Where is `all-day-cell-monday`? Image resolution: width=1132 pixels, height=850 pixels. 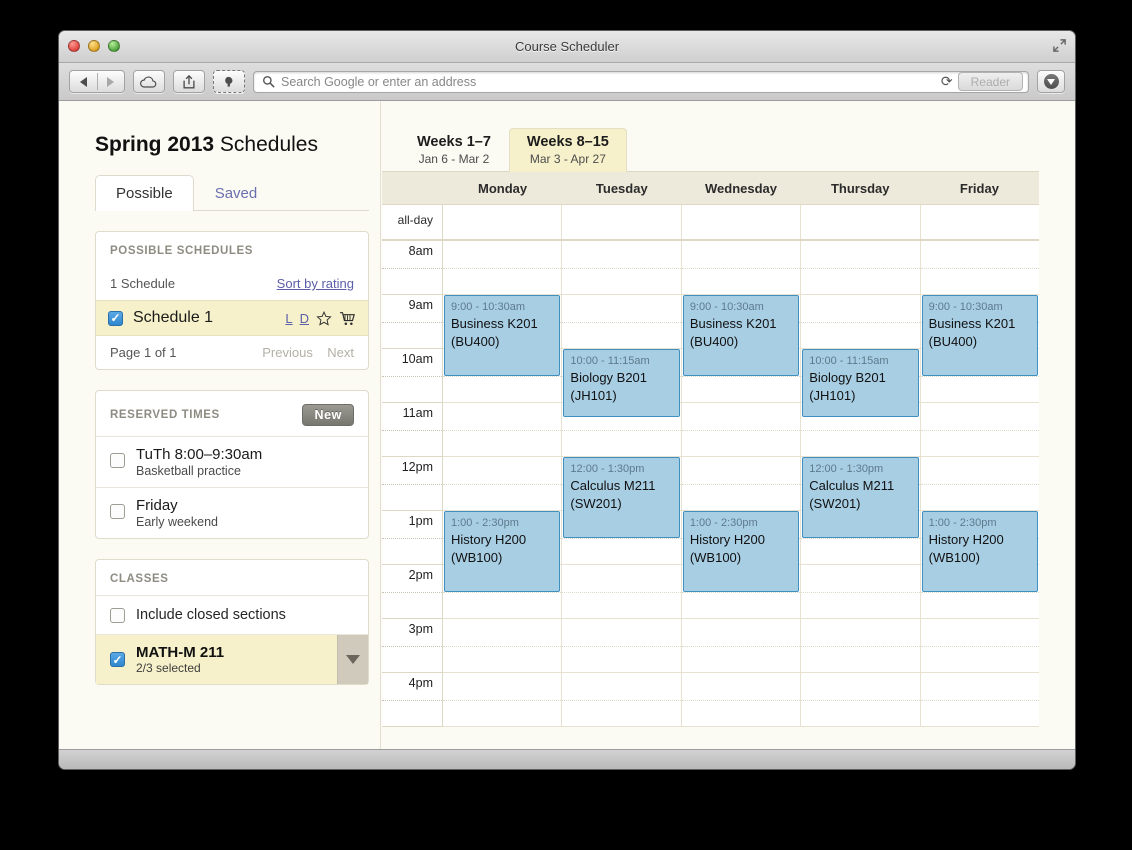
all-day-cell-monday is located at coordinates (503, 222).